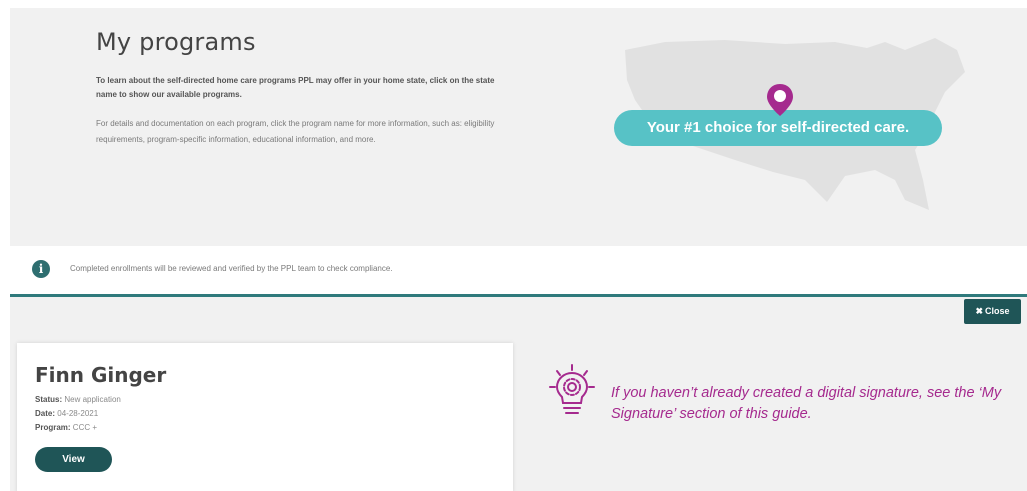 This screenshot has width=1027, height=491. What do you see at coordinates (73, 459) in the screenshot?
I see `view-button: View` at bounding box center [73, 459].